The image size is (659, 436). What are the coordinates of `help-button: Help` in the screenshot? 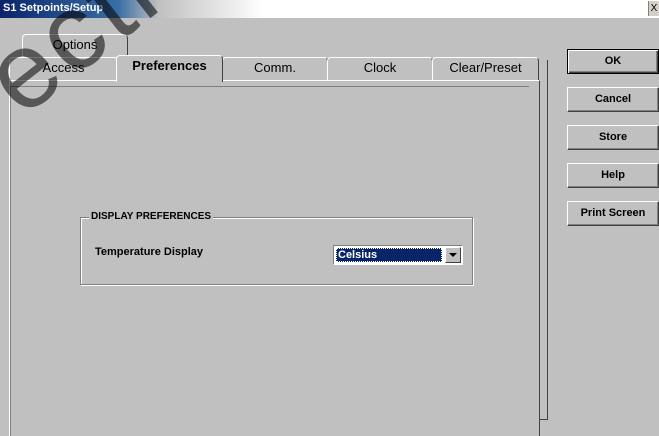 It's located at (613, 175).